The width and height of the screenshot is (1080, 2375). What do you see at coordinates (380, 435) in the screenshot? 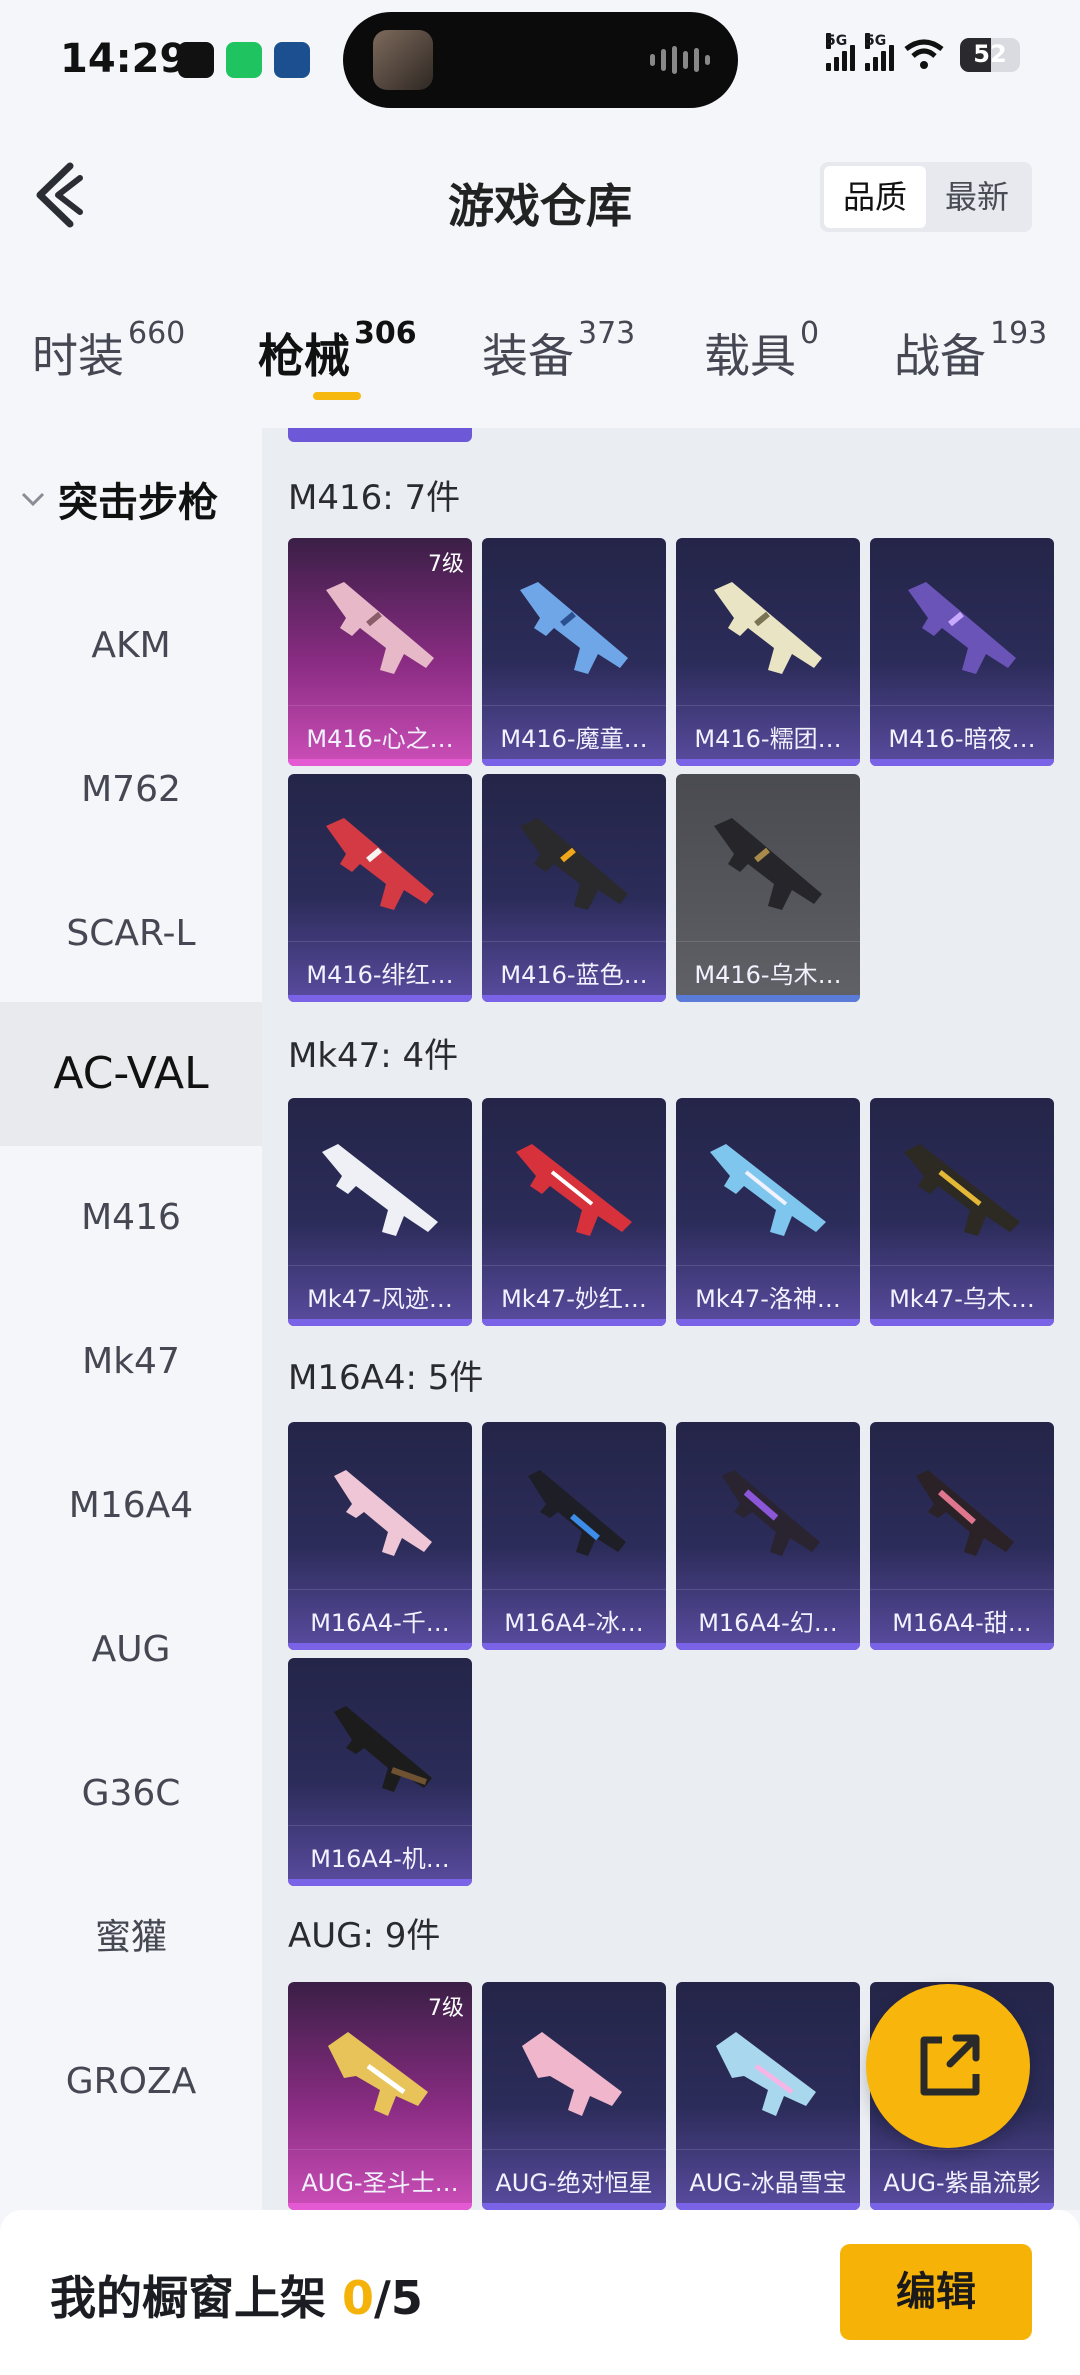
I see `previous-card-edge` at bounding box center [380, 435].